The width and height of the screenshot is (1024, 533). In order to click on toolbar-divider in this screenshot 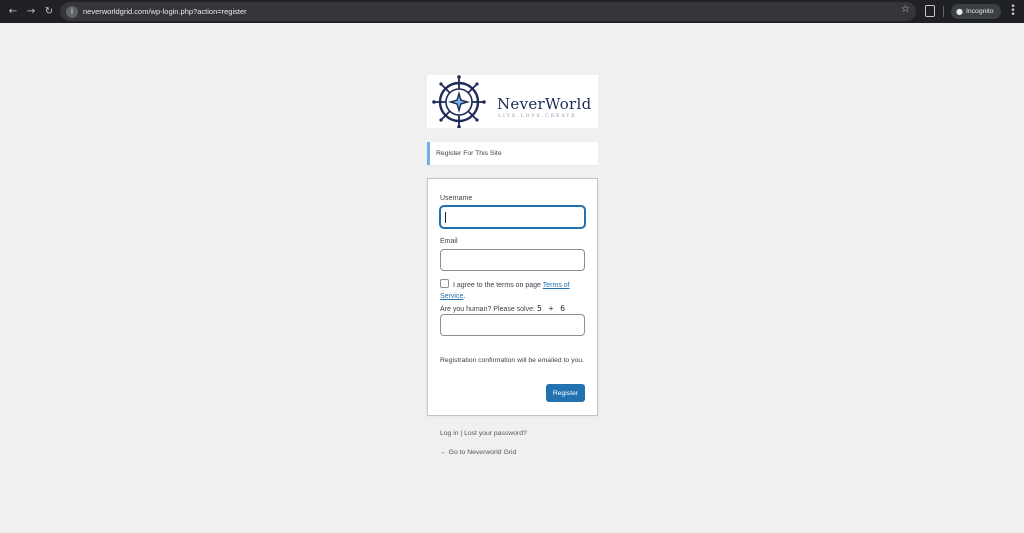, I will do `click(943, 11)`.